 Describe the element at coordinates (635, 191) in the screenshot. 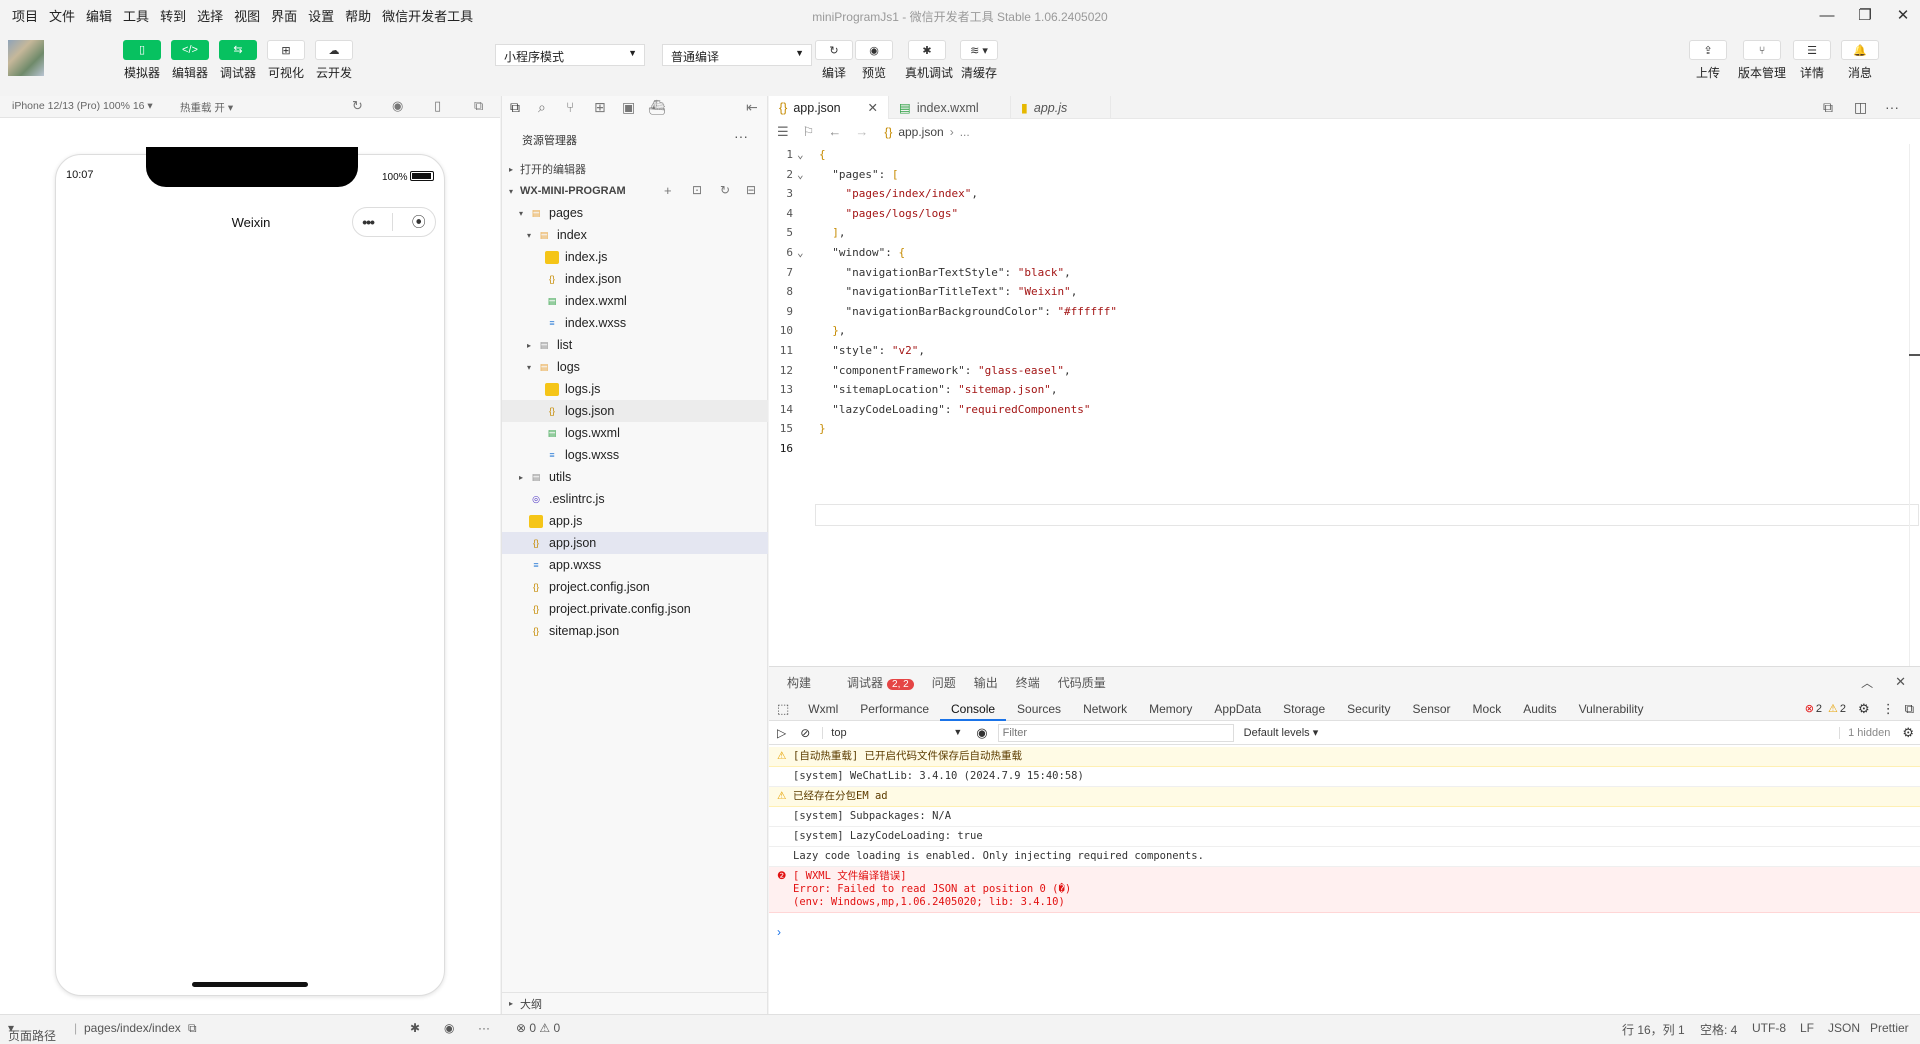

I see `project-section: ▾ WX-MINI-PROGRAM + ⊡ ↻ ⊟` at that location.